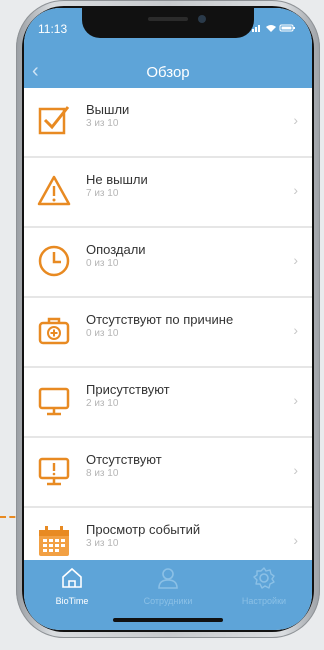 The height and width of the screenshot is (650, 324). What do you see at coordinates (108, 109) in the screenshot?
I see `list-item-label: Вышли` at bounding box center [108, 109].